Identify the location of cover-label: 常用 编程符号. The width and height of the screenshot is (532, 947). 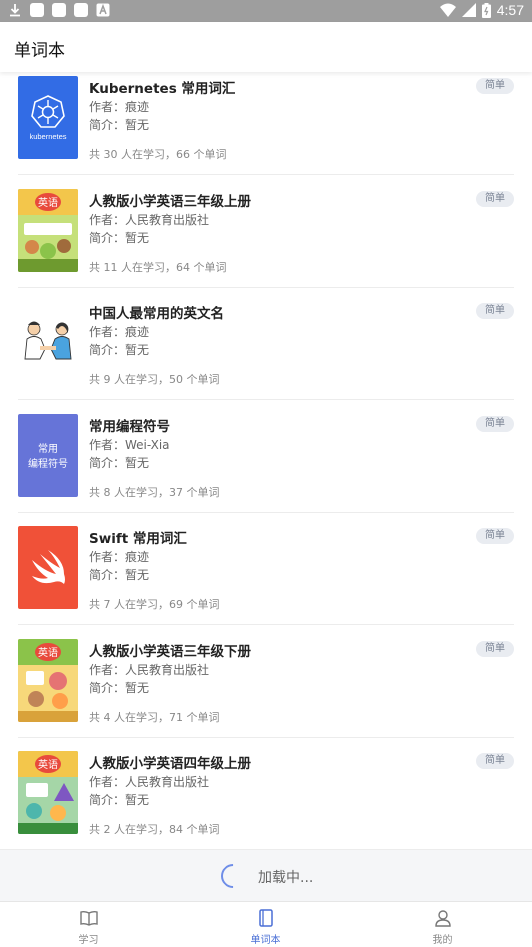
(48, 456).